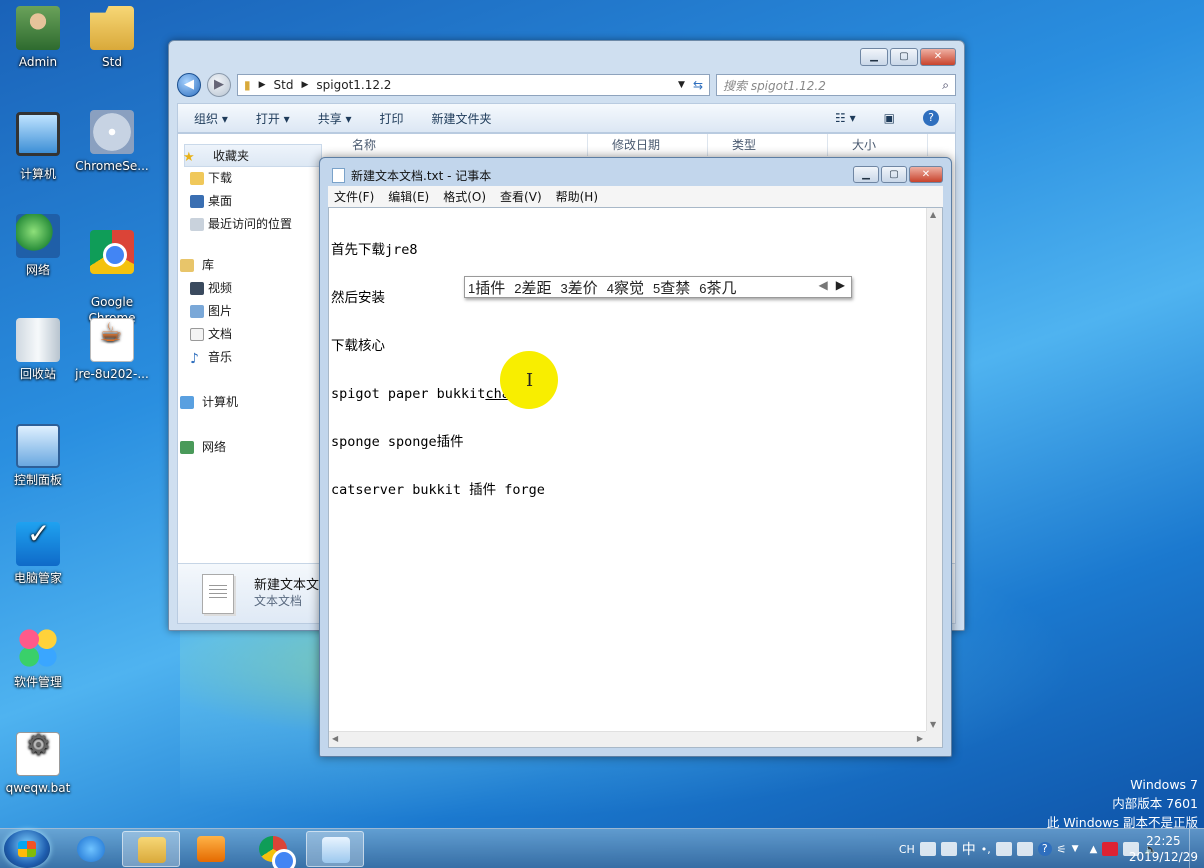  I want to click on menu-file: 文件(F), so click(354, 196).